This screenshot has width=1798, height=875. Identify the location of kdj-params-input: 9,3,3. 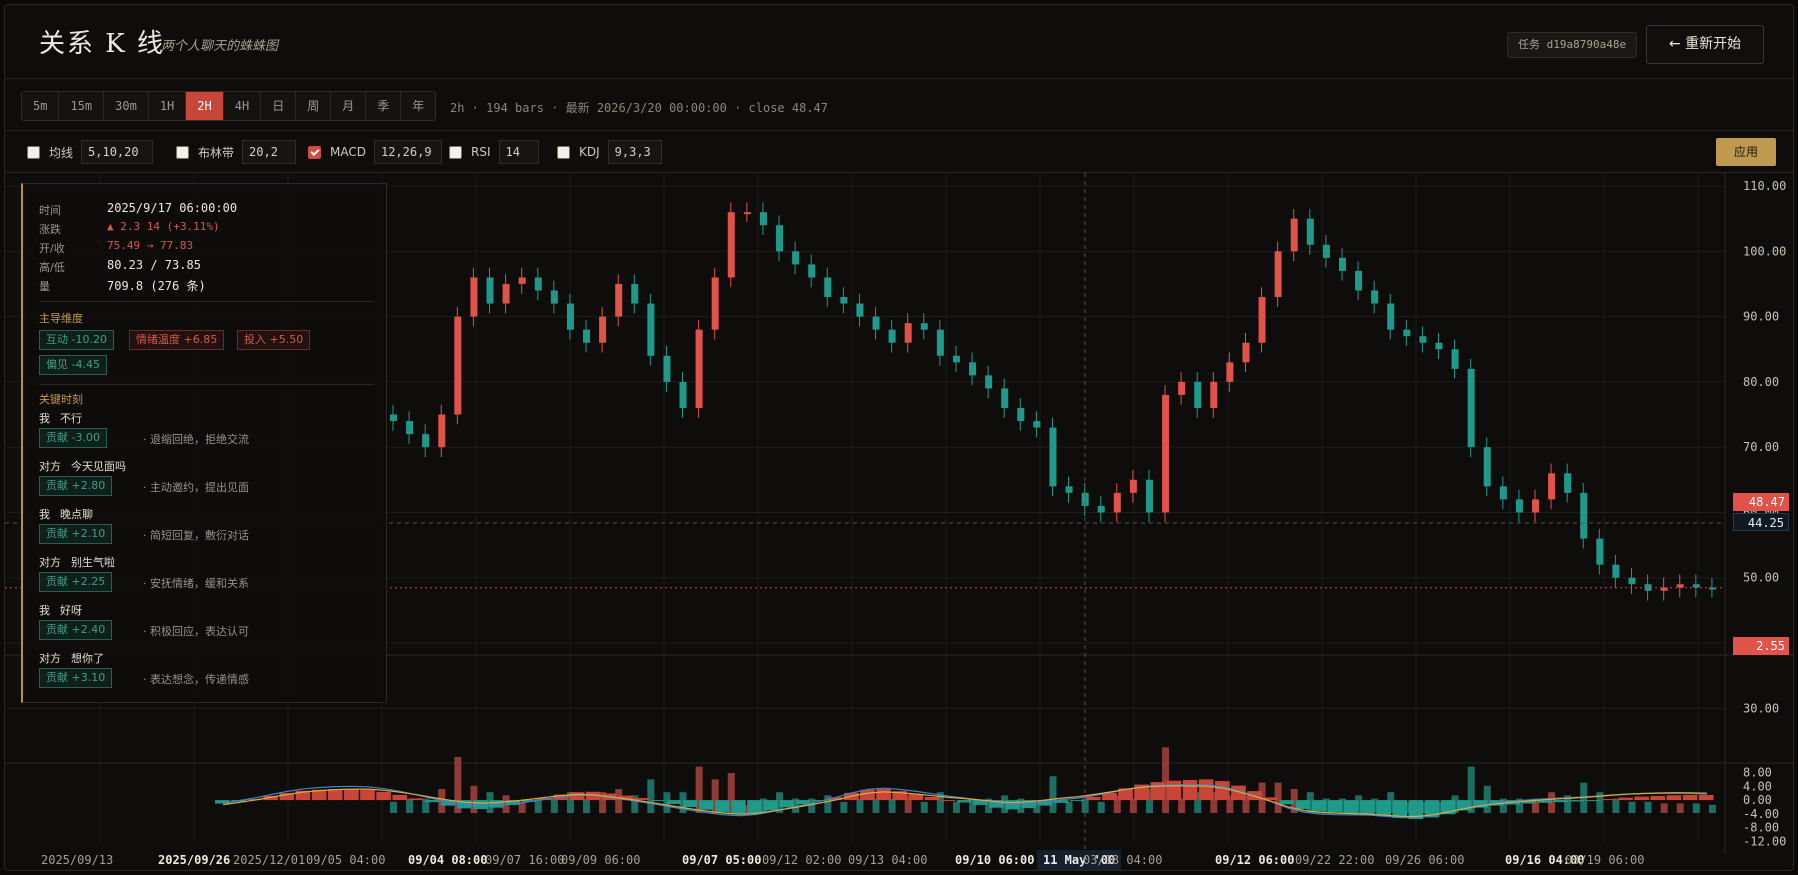
(634, 152).